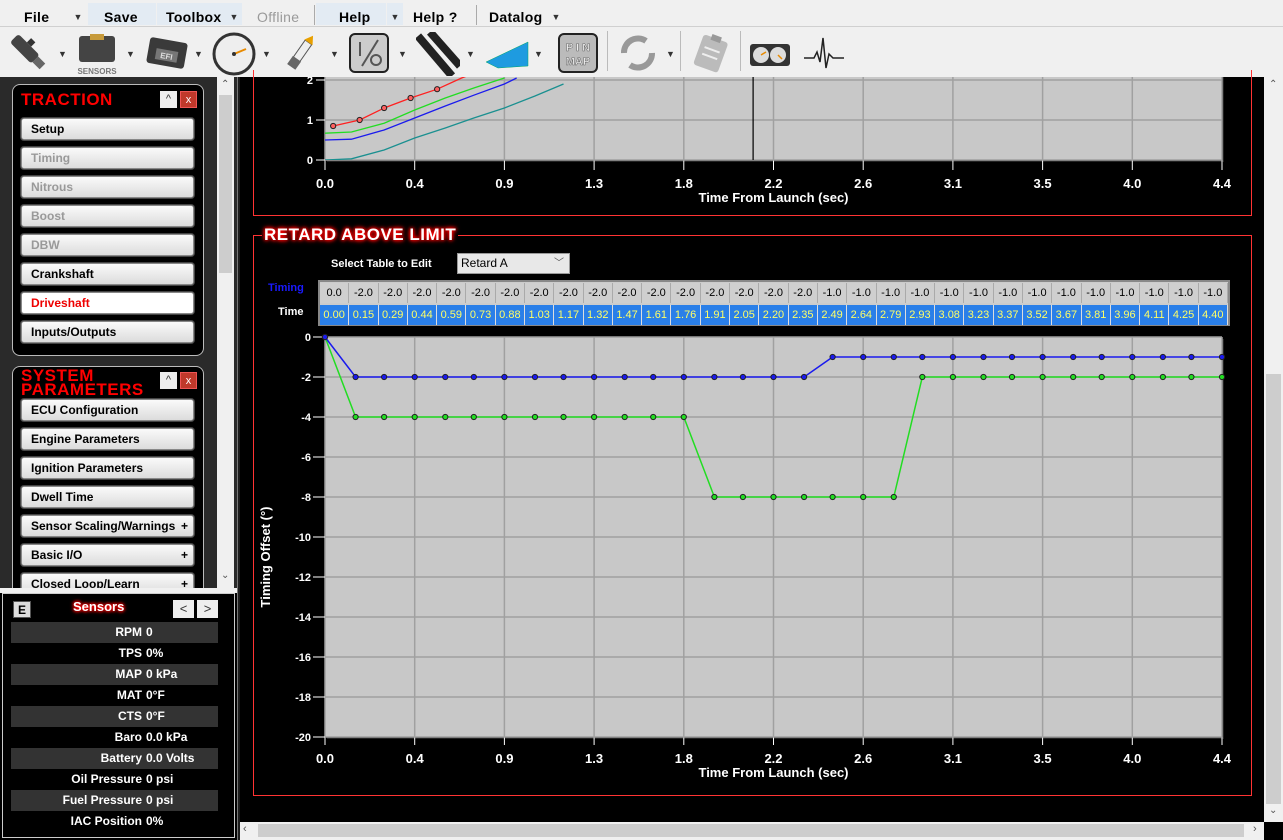  I want to click on time-cell: 1.17, so click(569, 315).